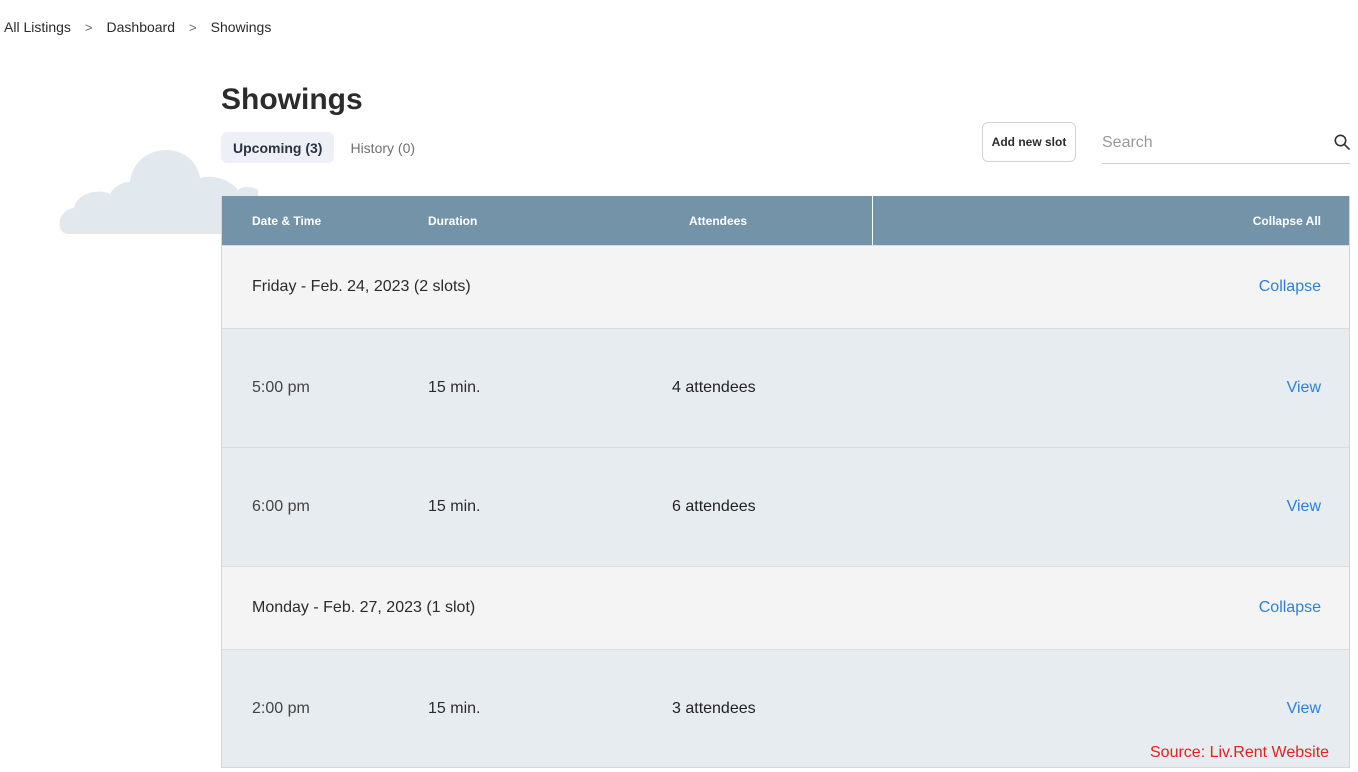  Describe the element at coordinates (872, 220) in the screenshot. I see `header-divider` at that location.